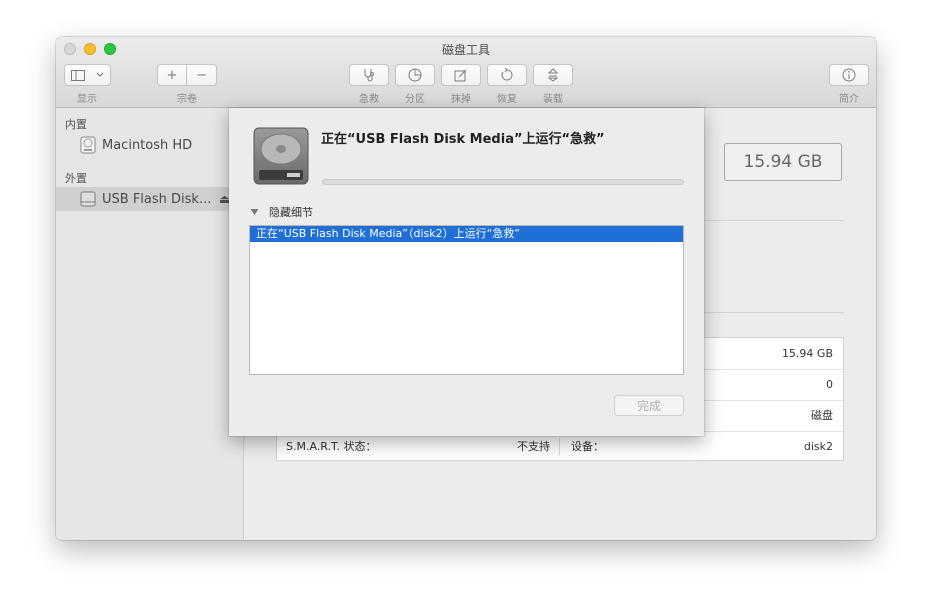  I want to click on restore-button, so click(507, 75).